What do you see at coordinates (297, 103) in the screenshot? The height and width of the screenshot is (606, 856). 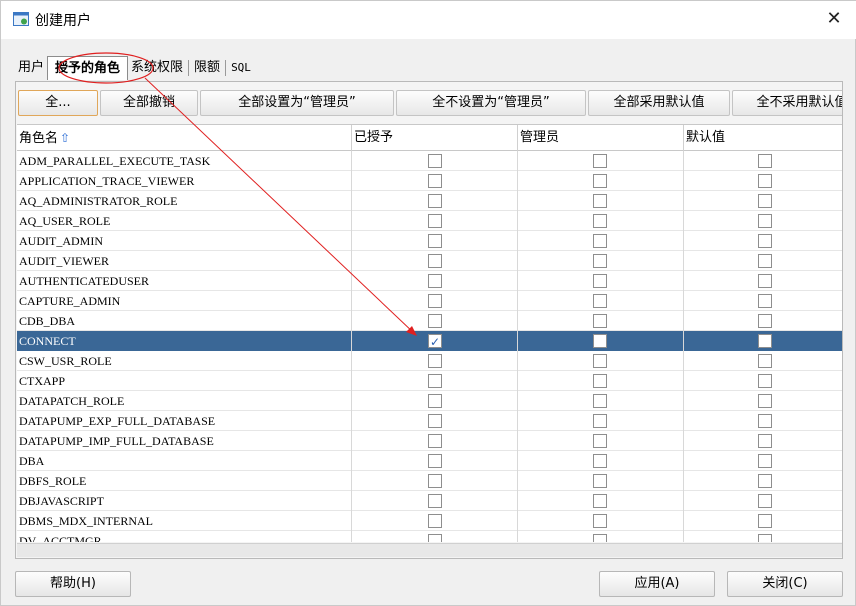 I see `set-all-admin-button: 全部设置为“管理员”` at bounding box center [297, 103].